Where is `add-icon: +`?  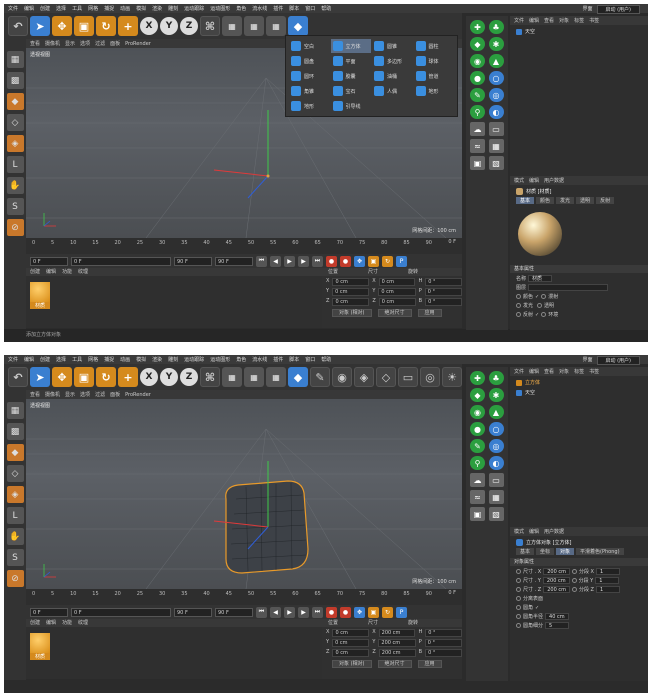
add-icon: + is located at coordinates (128, 26).